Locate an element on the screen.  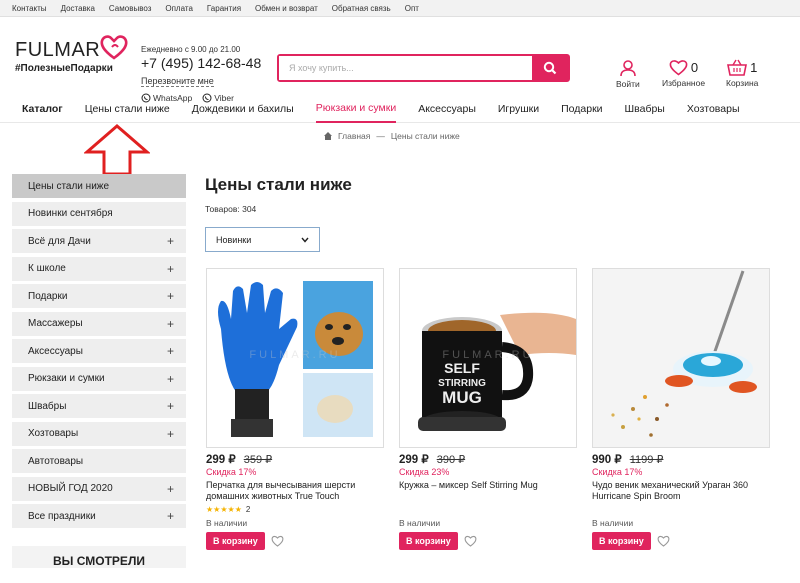
rating is located at coordinates (682, 509).